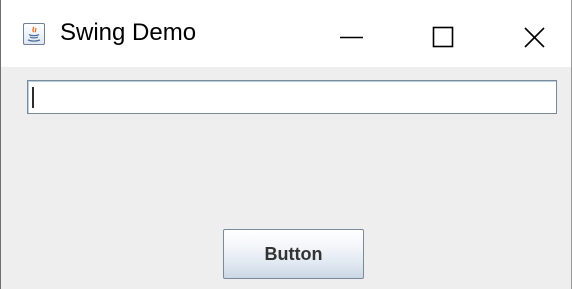  Describe the element at coordinates (353, 33) in the screenshot. I see `minimize-button` at that location.